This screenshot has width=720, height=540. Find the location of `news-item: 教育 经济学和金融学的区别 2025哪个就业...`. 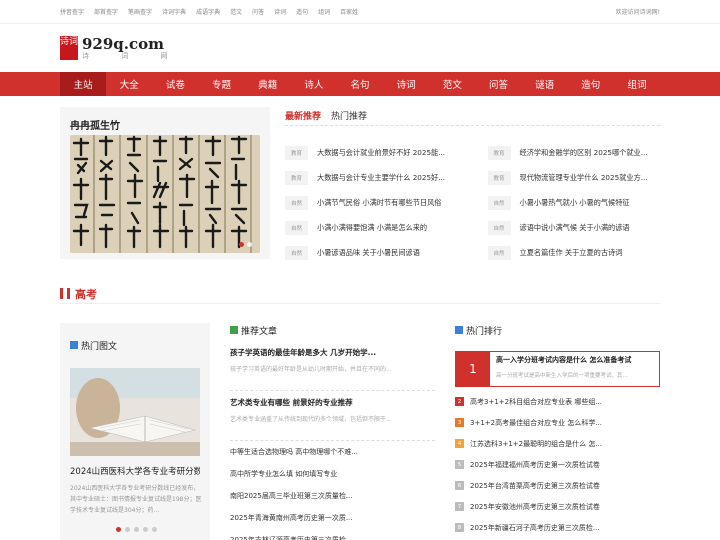

news-item: 教育 经济学和金融学的区别 2025哪个就业... is located at coordinates (574, 152).